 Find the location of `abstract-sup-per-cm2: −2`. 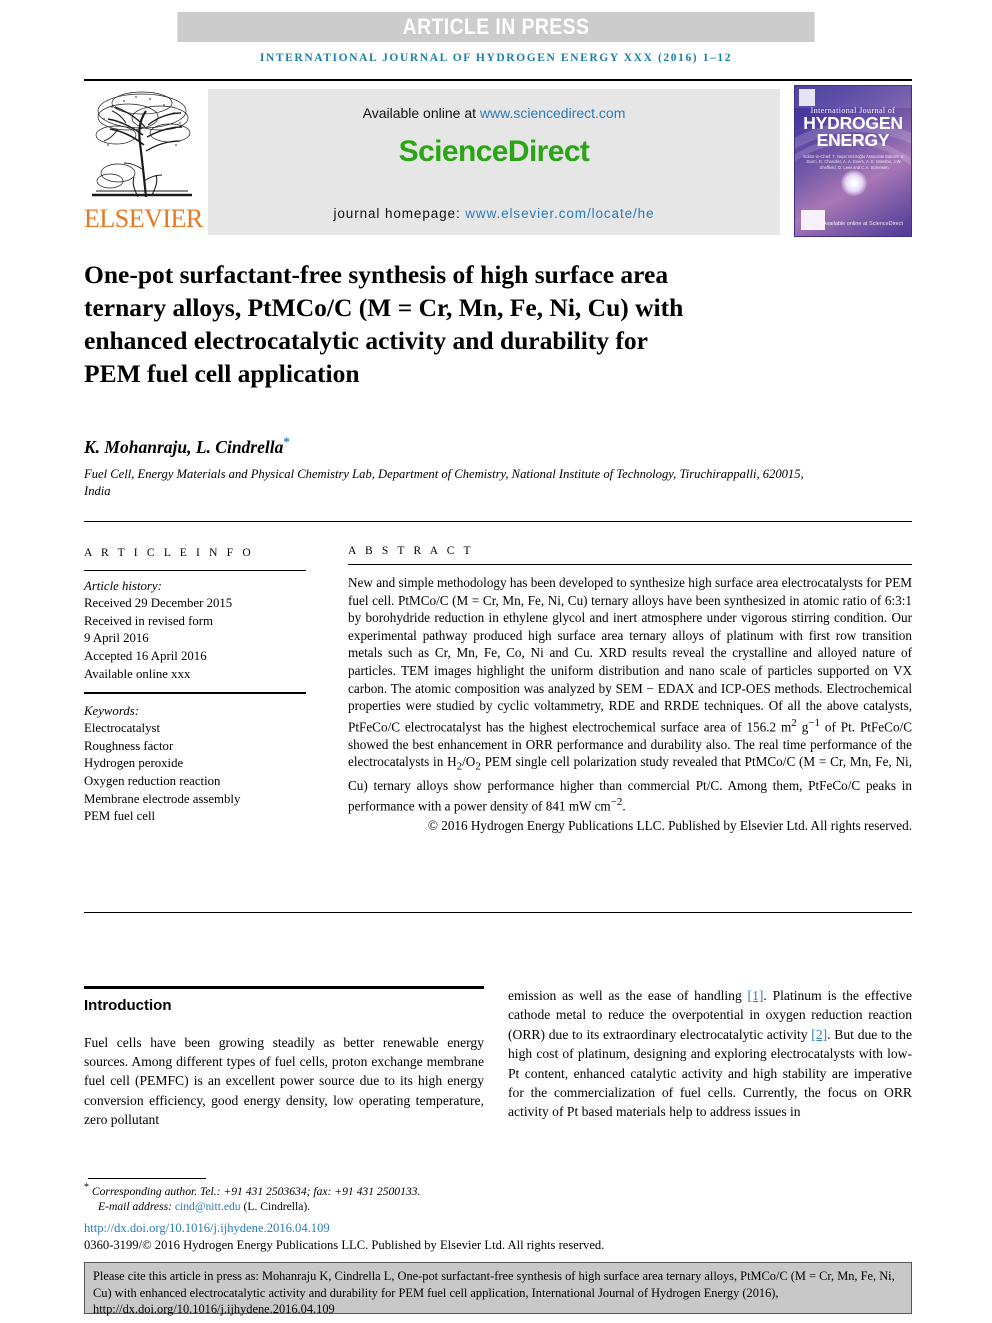

abstract-sup-per-cm2: −2 is located at coordinates (616, 802).